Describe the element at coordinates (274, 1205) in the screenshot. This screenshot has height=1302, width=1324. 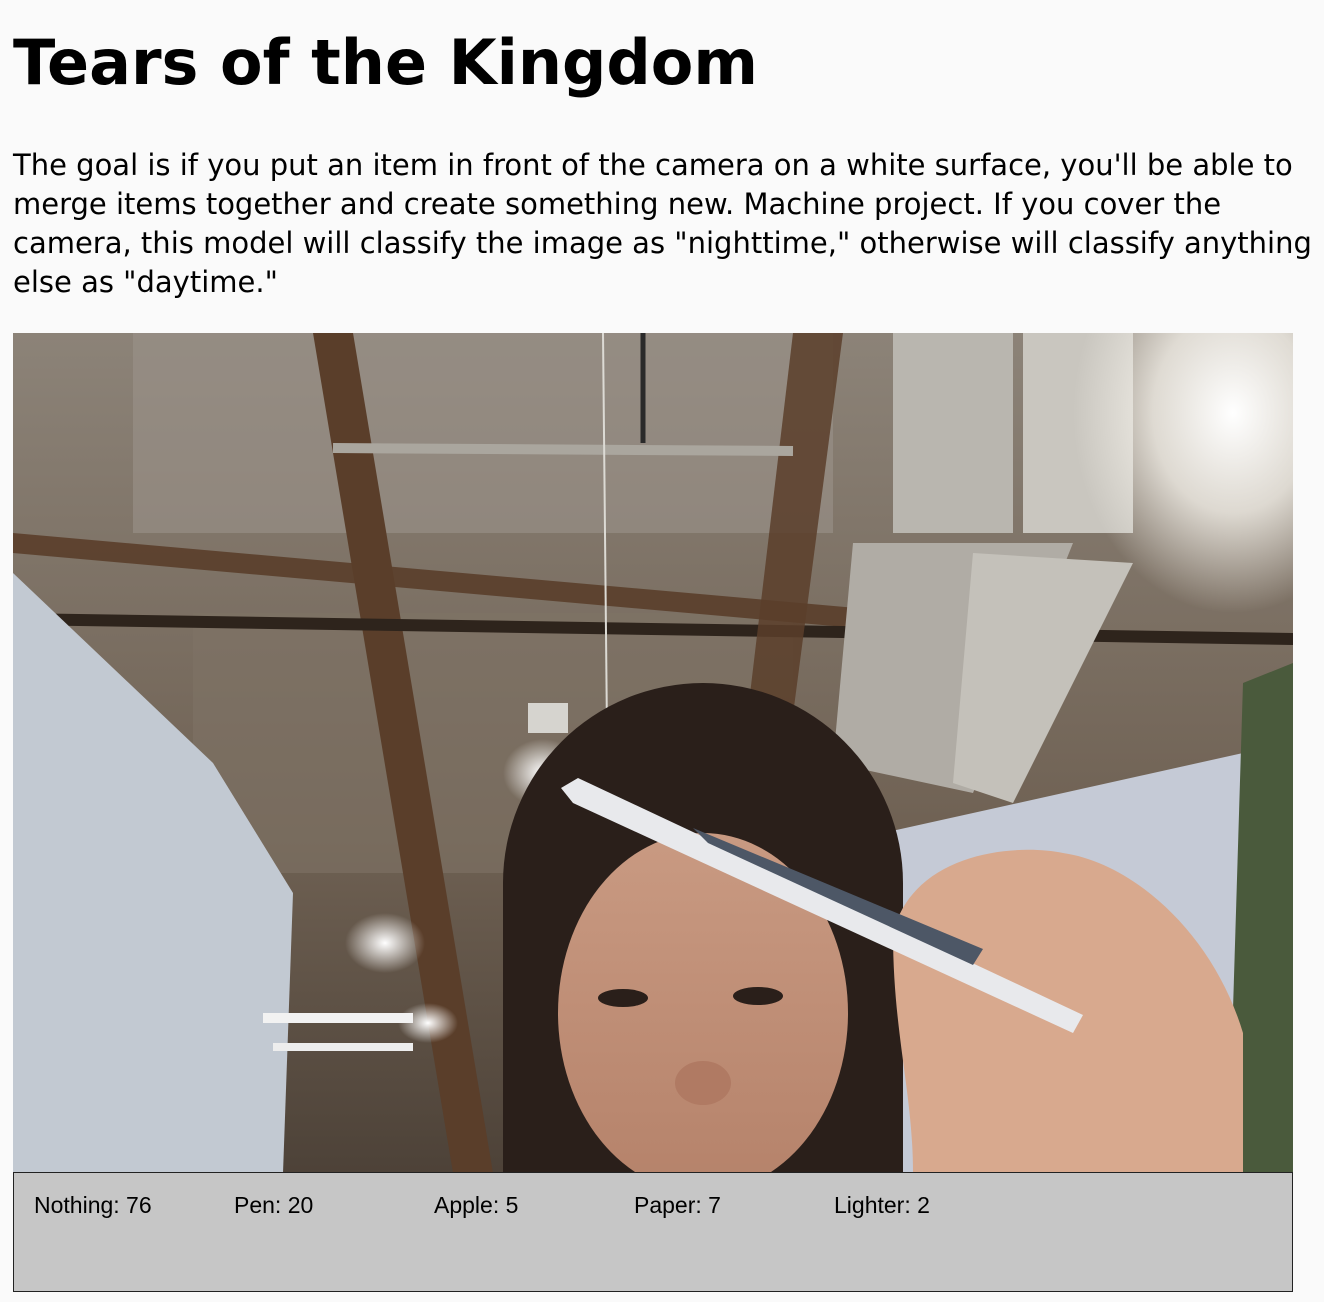
I see `prediction-pen: Pen: 20` at that location.